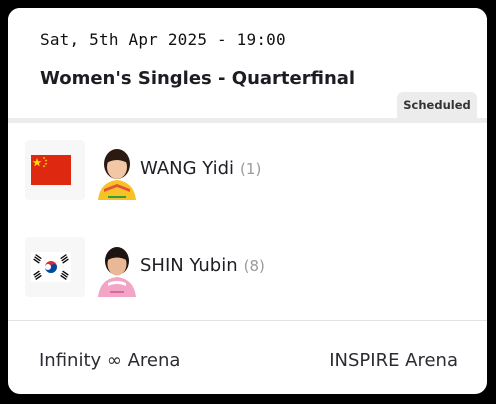 This screenshot has height=404, width=496. I want to click on header-divider, so click(247, 120).